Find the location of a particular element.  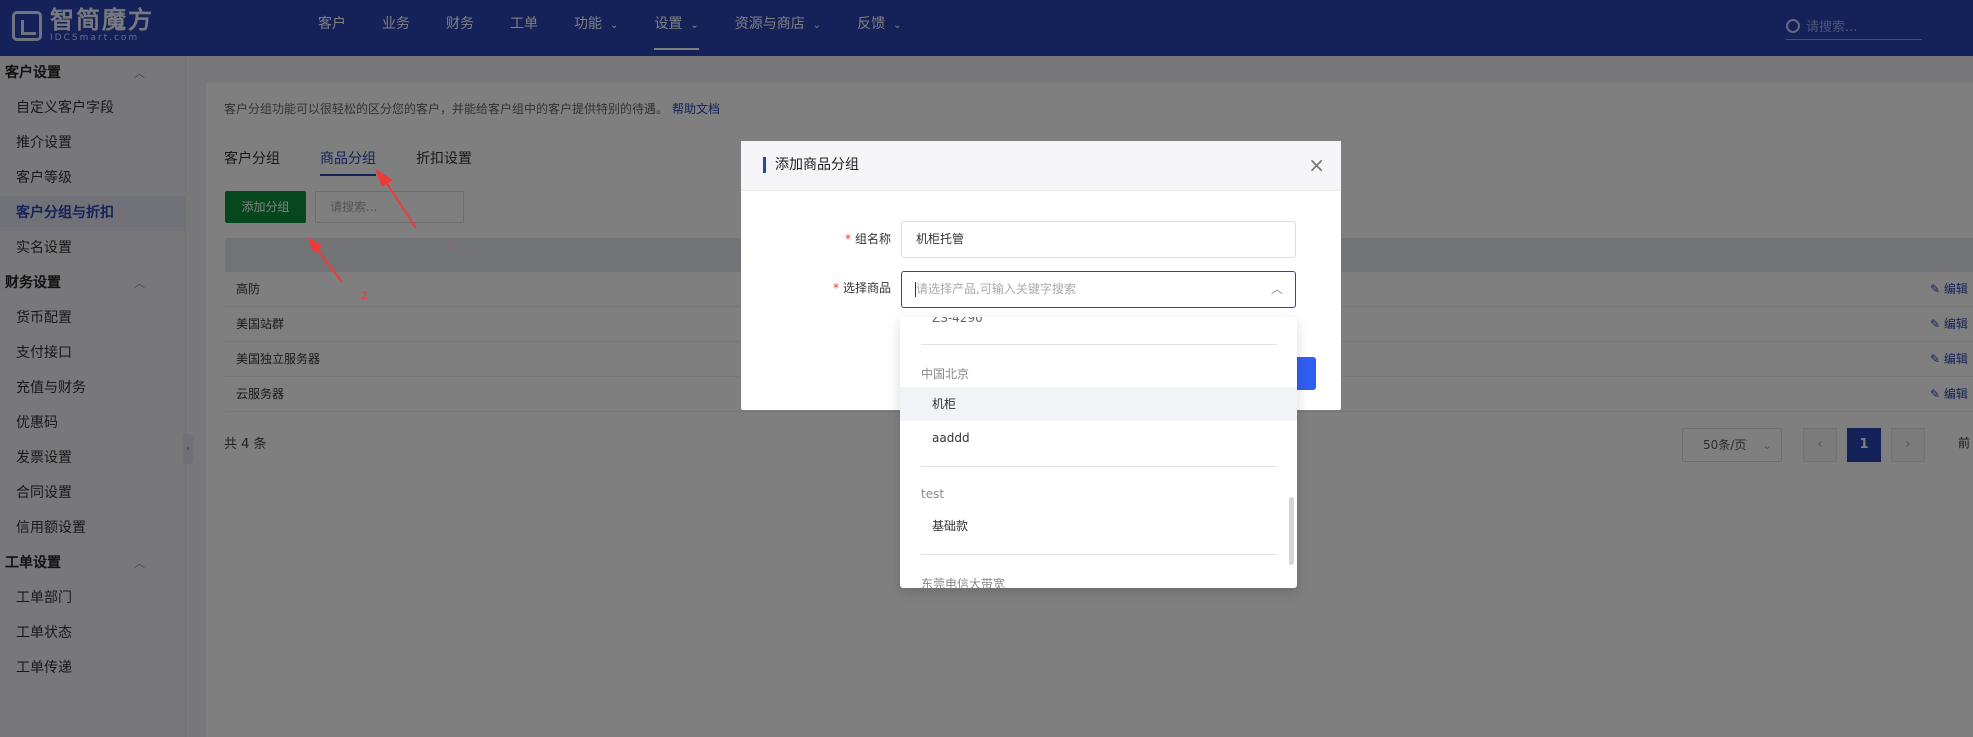

group-name-input: 机柜托管 is located at coordinates (1098, 239).